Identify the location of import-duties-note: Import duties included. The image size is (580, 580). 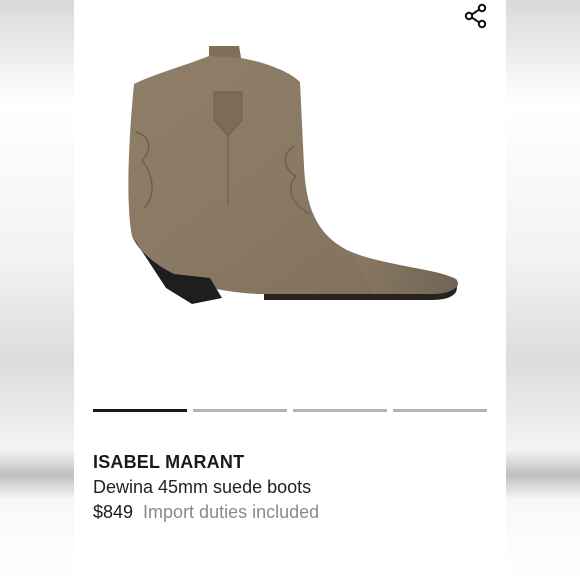
(231, 512).